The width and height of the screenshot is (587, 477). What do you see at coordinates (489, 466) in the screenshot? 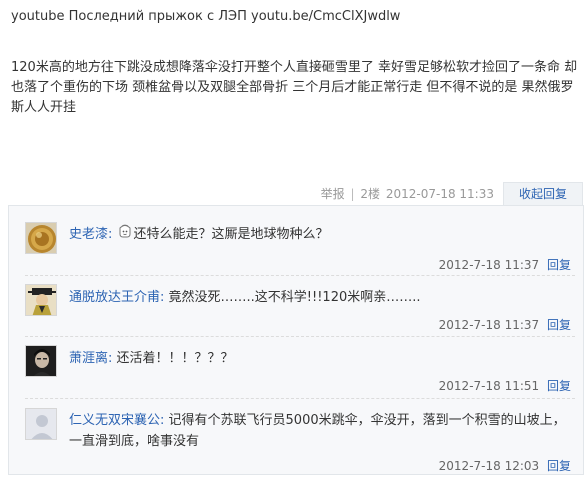
I see `reply-time: 2012-7-18 12:03` at bounding box center [489, 466].